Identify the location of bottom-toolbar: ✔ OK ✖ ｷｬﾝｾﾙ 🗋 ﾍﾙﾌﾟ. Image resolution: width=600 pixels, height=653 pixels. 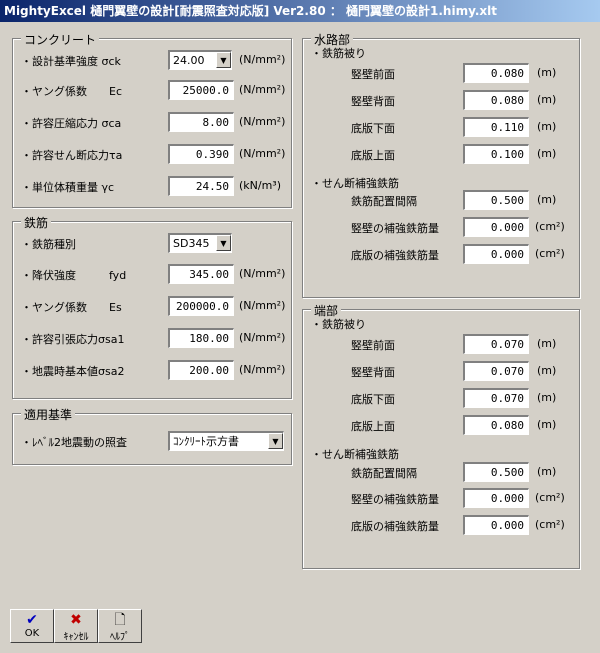
(76, 626).